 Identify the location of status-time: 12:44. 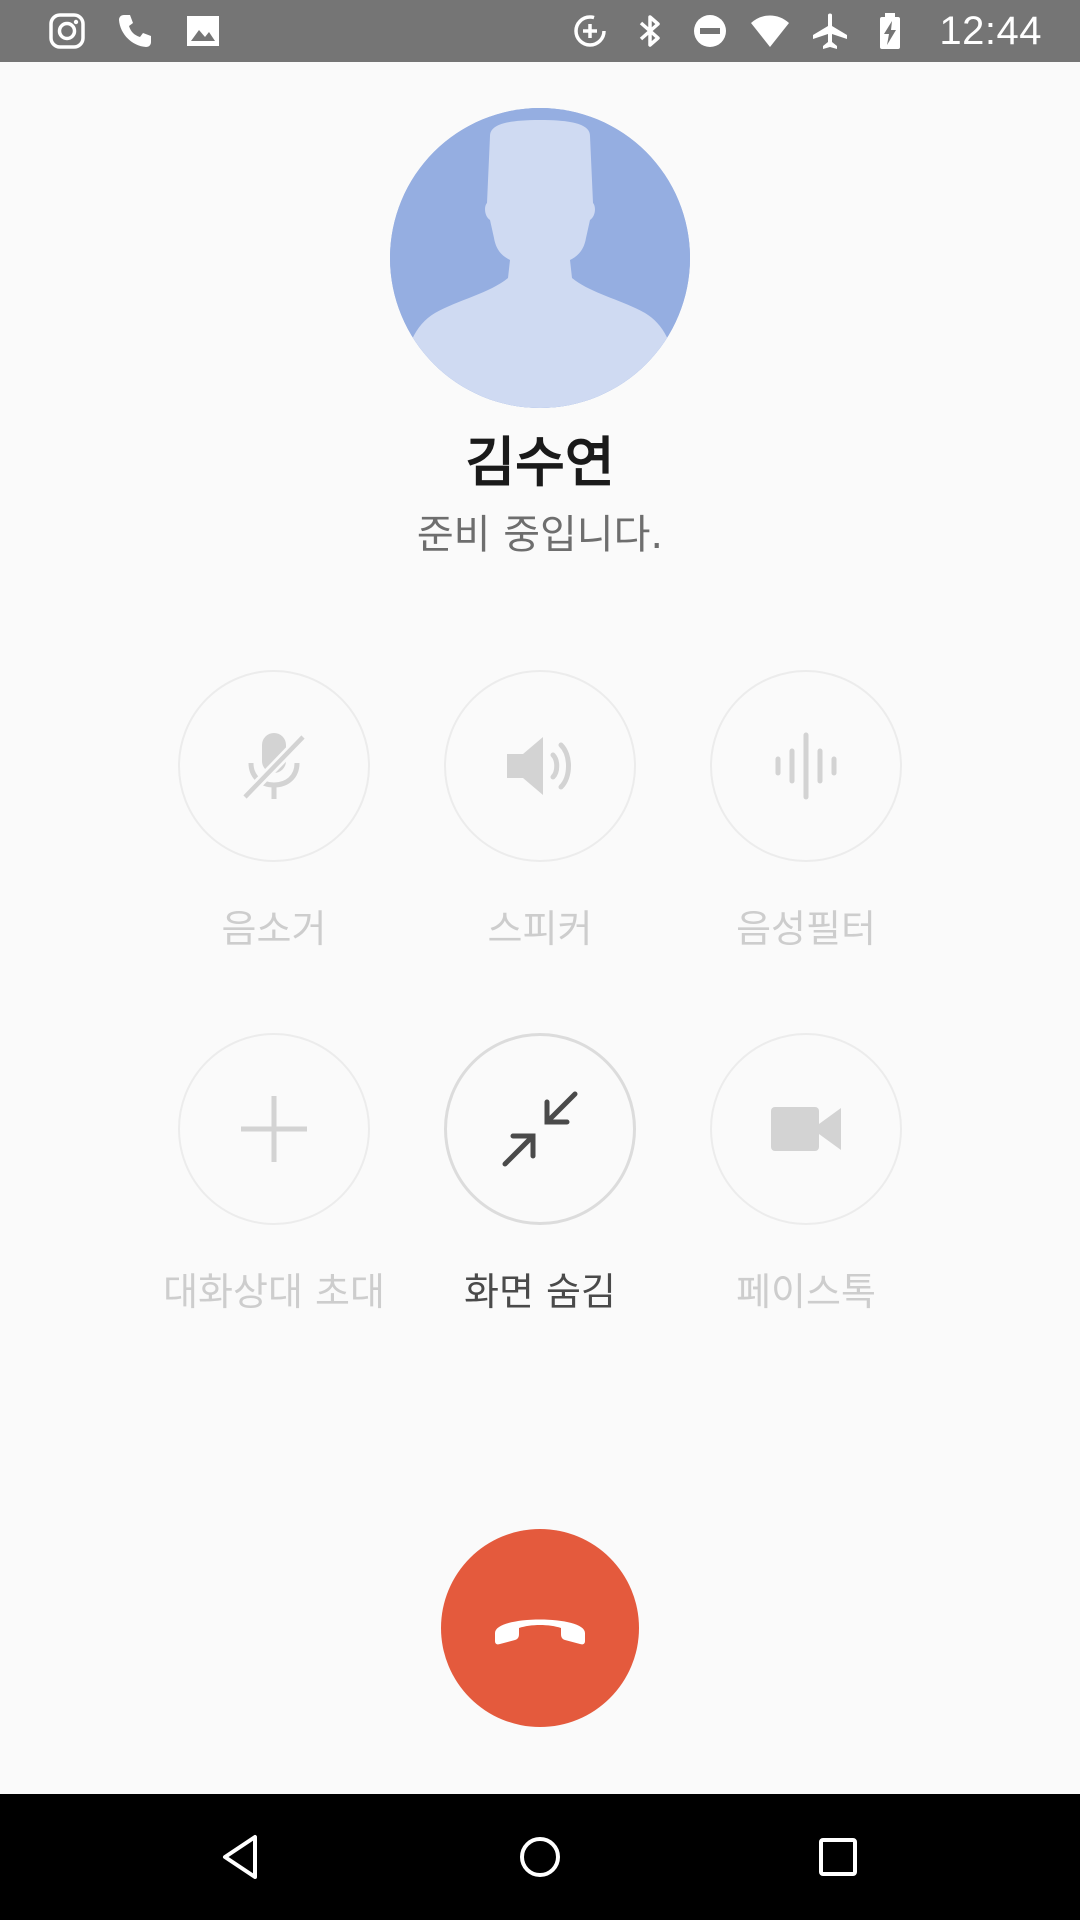
(990, 30).